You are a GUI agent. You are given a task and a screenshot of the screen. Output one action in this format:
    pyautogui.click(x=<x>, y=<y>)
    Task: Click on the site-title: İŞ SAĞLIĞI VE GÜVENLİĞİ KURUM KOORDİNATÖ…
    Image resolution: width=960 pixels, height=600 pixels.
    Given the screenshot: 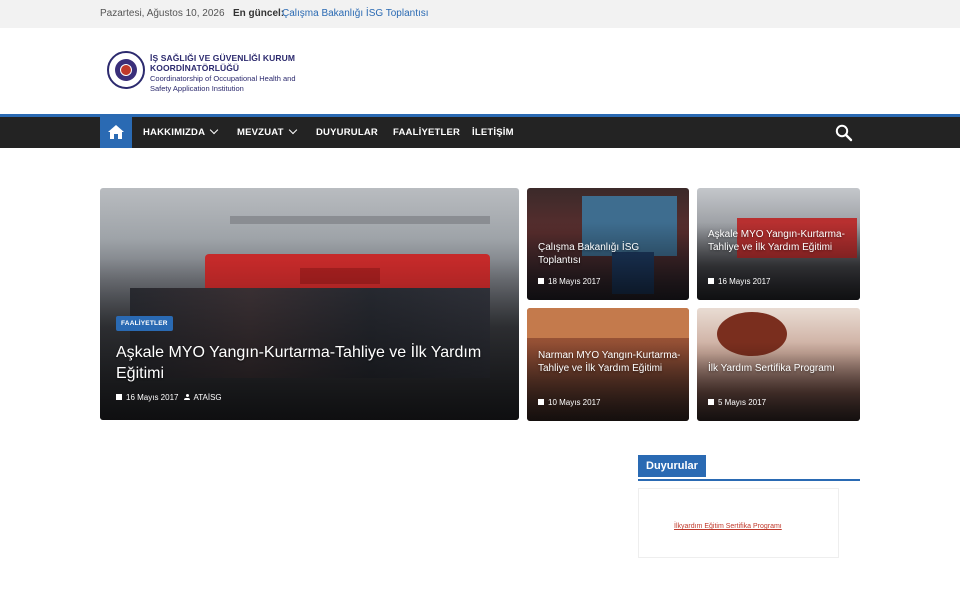 What is the action you would take?
    pyautogui.click(x=222, y=63)
    